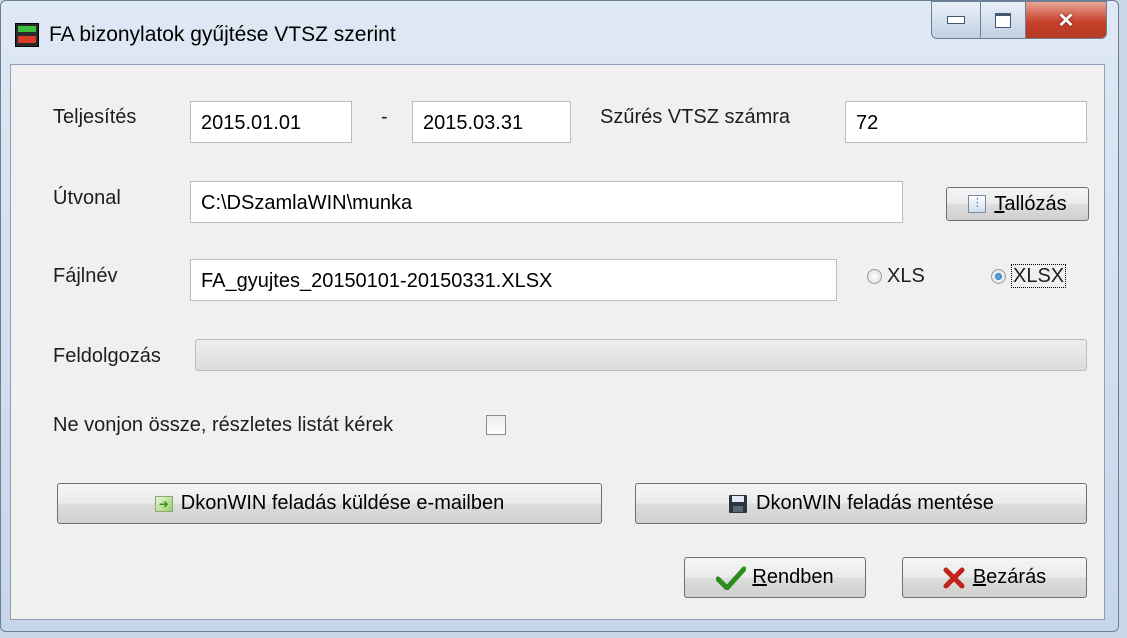 Image resolution: width=1127 pixels, height=638 pixels. I want to click on app-icon, so click(27, 35).